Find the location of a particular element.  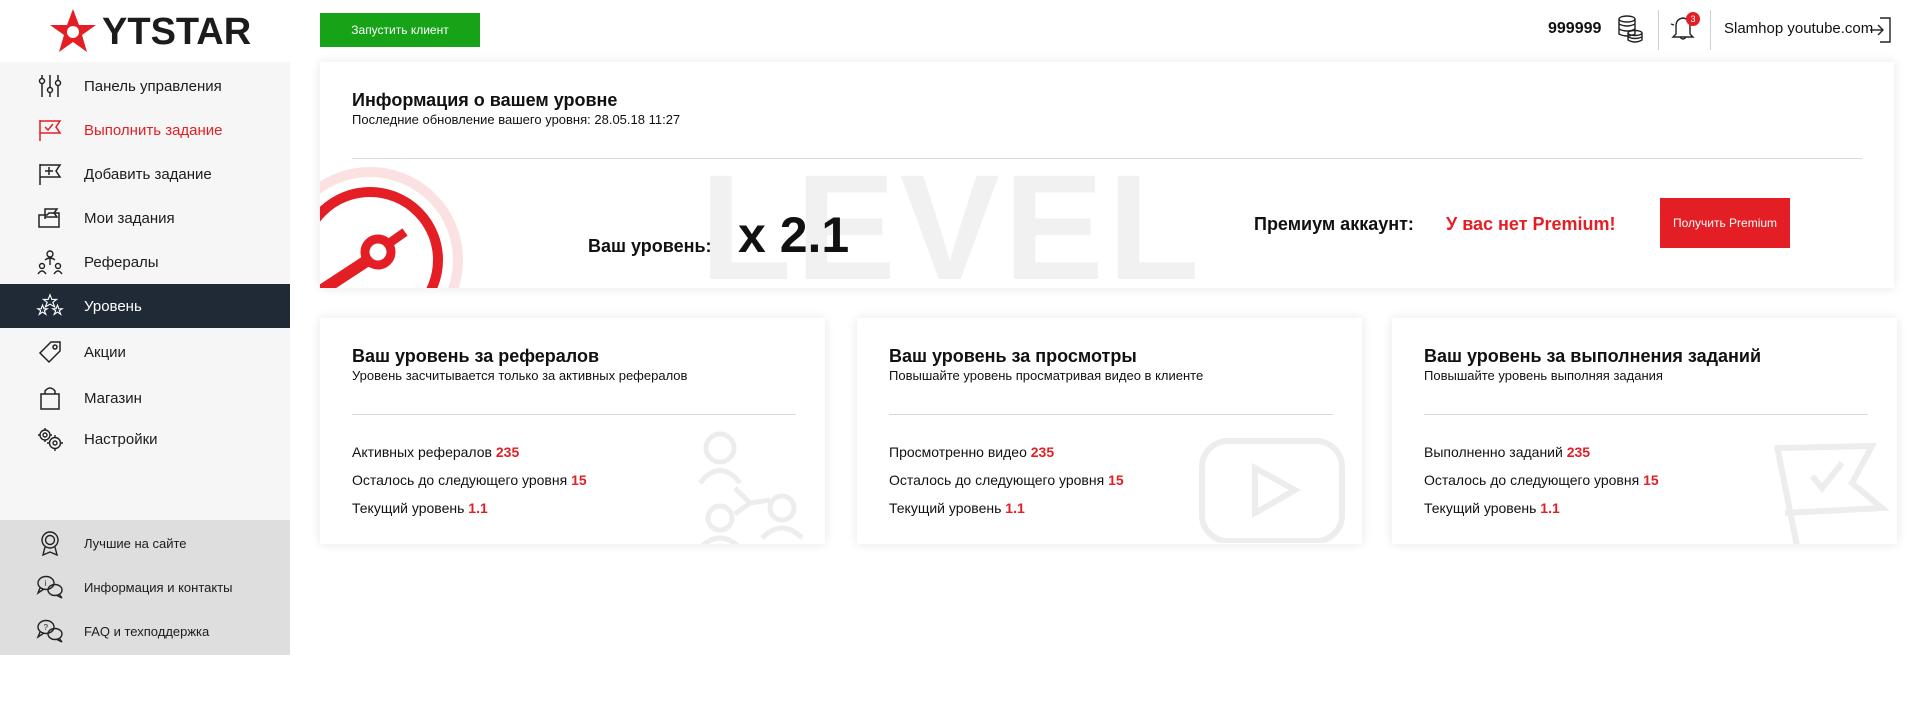

sidebar-item-level: Уровень is located at coordinates (145, 306).